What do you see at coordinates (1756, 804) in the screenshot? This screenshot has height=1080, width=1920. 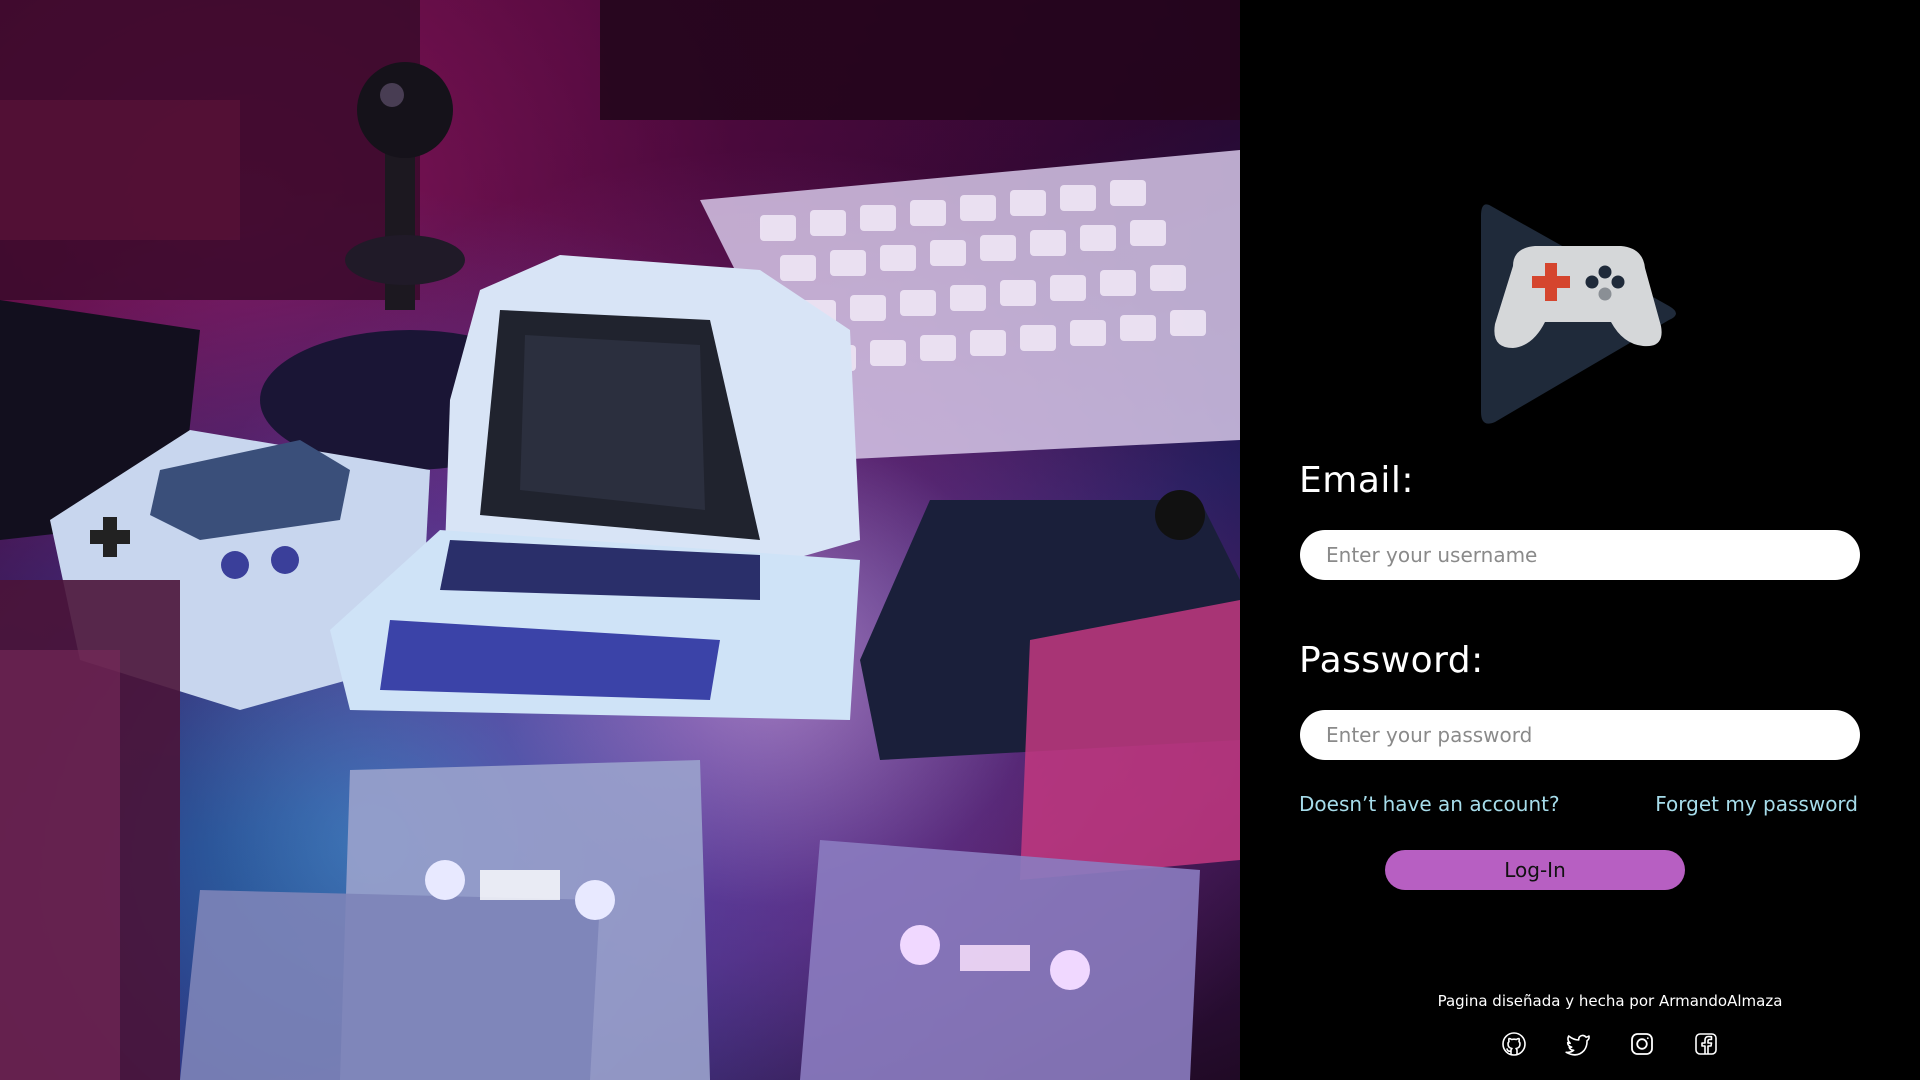 I see `forgot-password-link: Forget my password` at bounding box center [1756, 804].